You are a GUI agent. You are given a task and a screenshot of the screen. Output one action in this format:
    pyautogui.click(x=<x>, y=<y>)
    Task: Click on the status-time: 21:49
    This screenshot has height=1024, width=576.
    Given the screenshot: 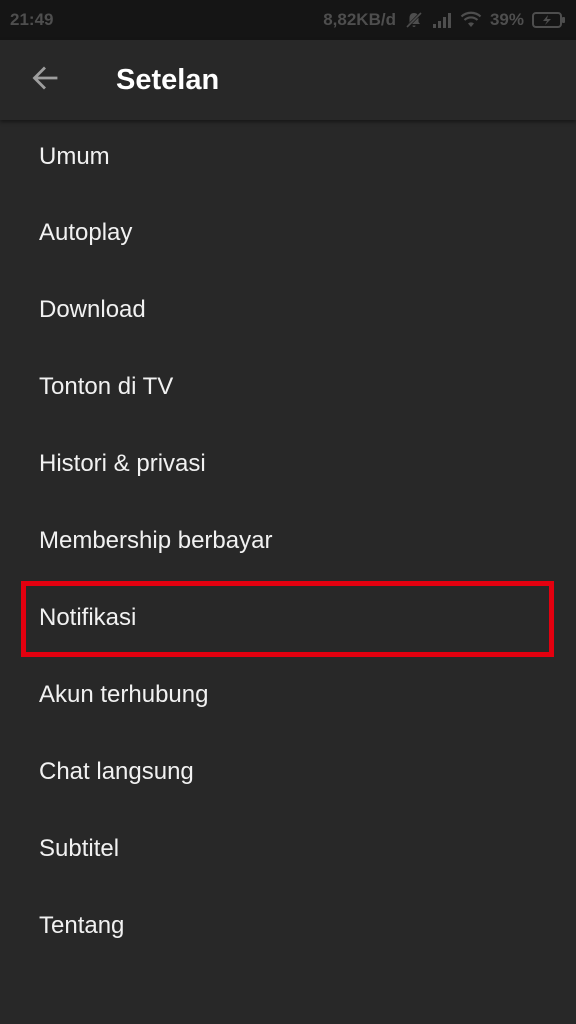 What is the action you would take?
    pyautogui.click(x=32, y=19)
    